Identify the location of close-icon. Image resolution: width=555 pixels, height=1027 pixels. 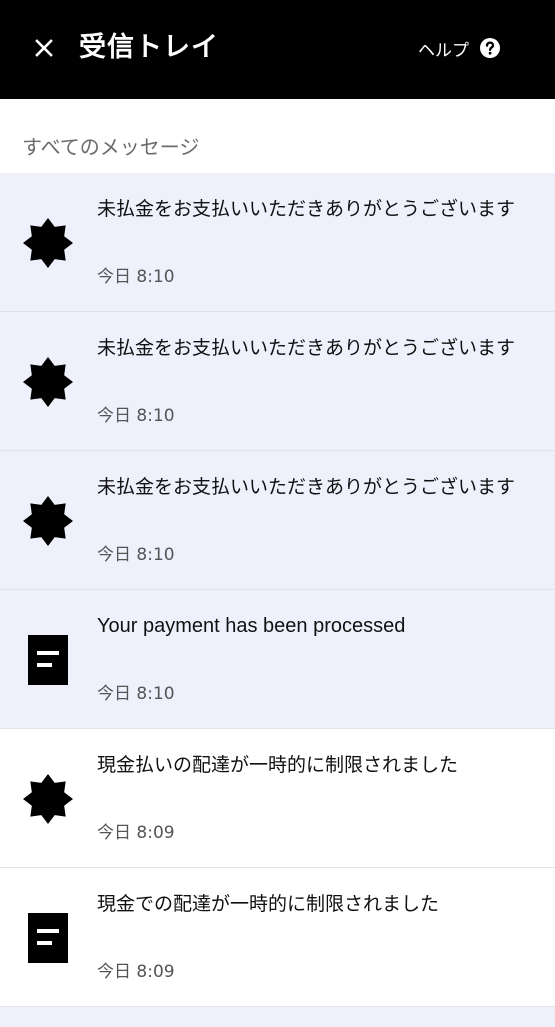
(44, 48).